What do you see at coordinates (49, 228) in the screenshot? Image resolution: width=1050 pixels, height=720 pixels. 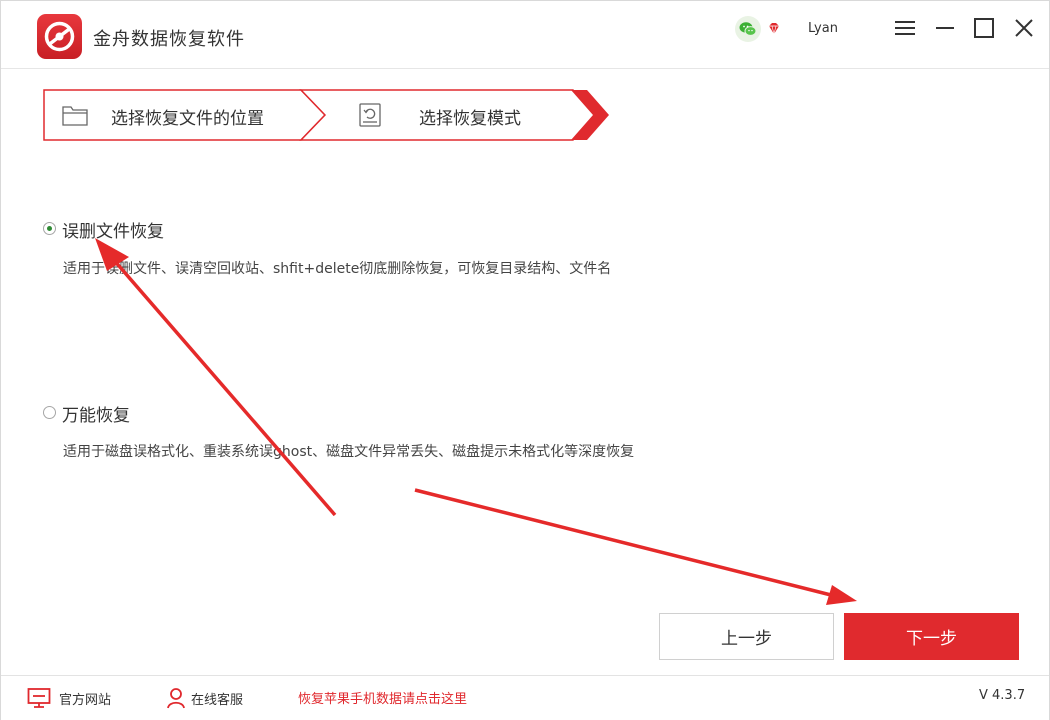 I see `option-deleted-radio` at bounding box center [49, 228].